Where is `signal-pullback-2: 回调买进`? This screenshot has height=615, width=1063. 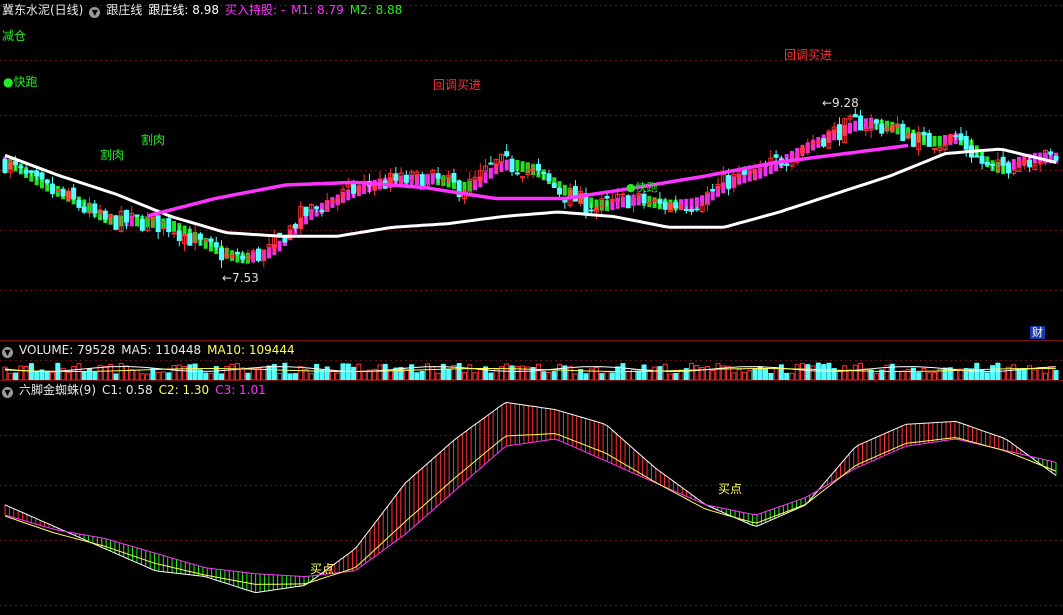 signal-pullback-2: 回调买进 is located at coordinates (808, 55).